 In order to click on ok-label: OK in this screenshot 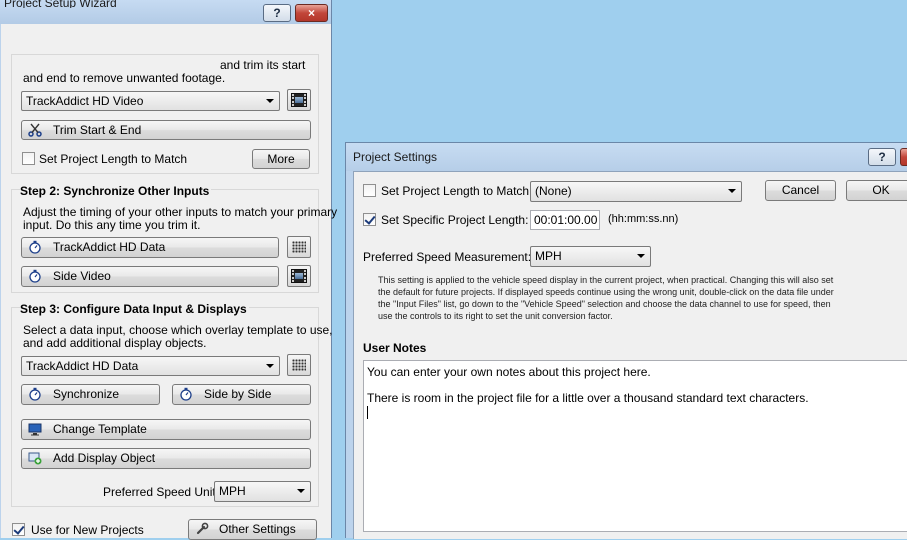, I will do `click(881, 190)`.